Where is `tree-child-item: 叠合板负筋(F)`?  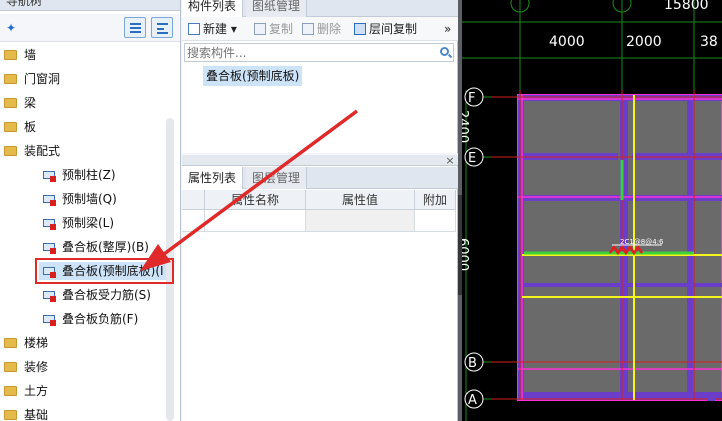 tree-child-item: 叠合板负筋(F) is located at coordinates (89, 319).